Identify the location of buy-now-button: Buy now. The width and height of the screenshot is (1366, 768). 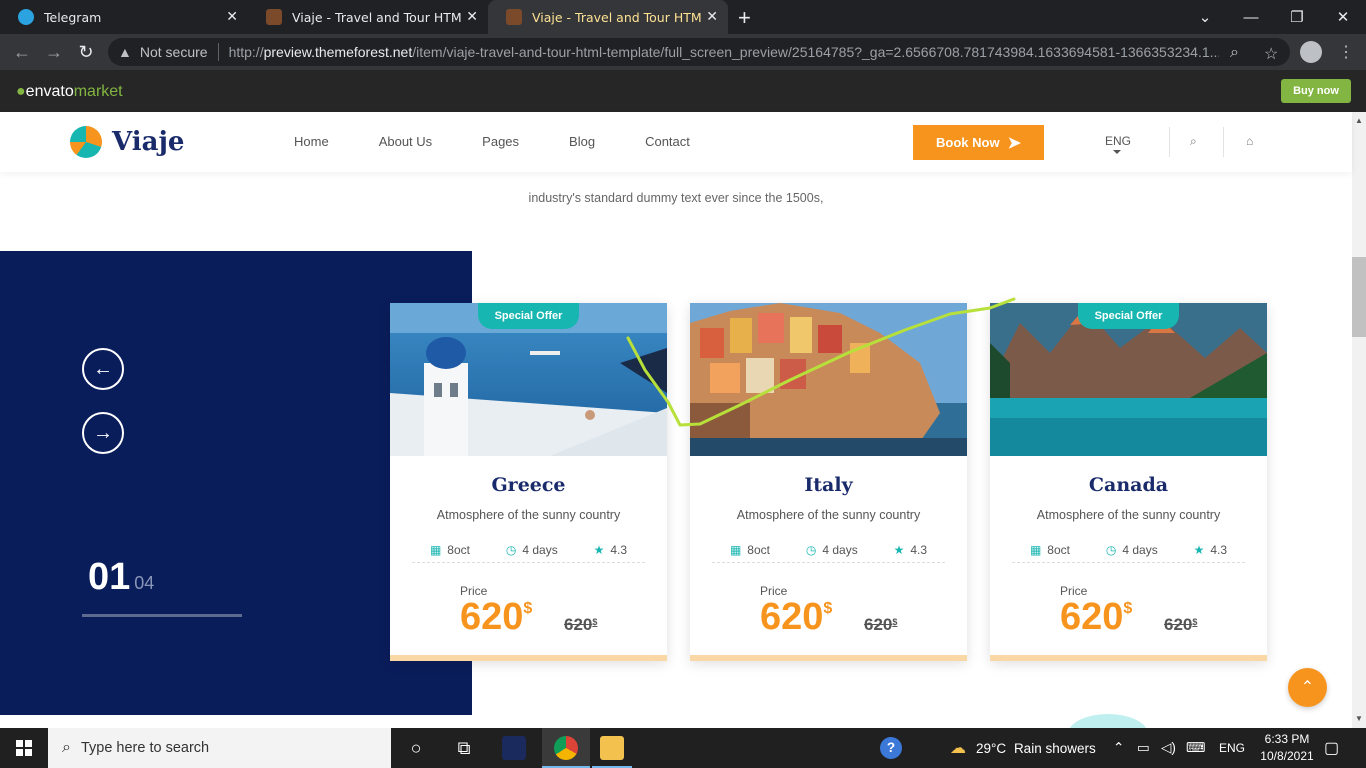
(1316, 91).